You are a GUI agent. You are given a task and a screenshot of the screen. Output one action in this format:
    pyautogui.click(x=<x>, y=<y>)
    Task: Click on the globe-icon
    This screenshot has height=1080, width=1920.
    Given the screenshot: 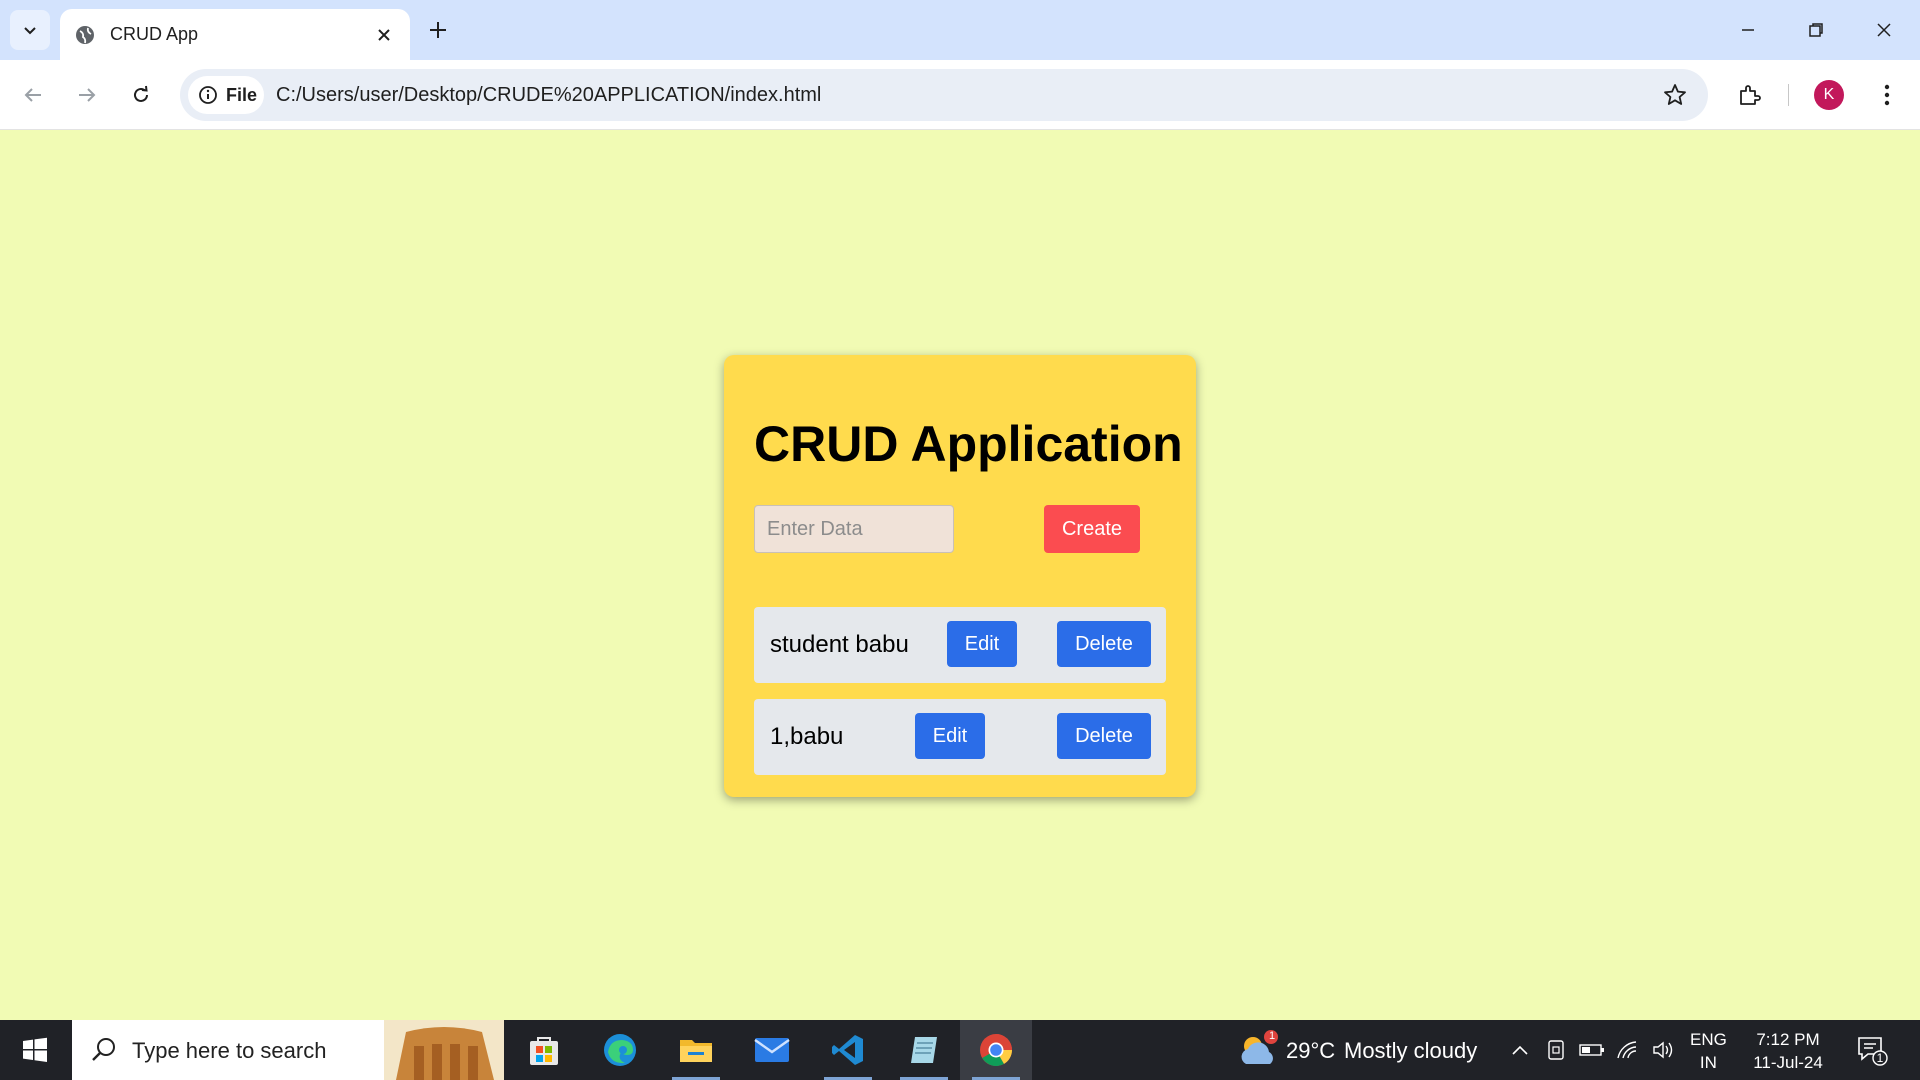 What is the action you would take?
    pyautogui.click(x=85, y=34)
    